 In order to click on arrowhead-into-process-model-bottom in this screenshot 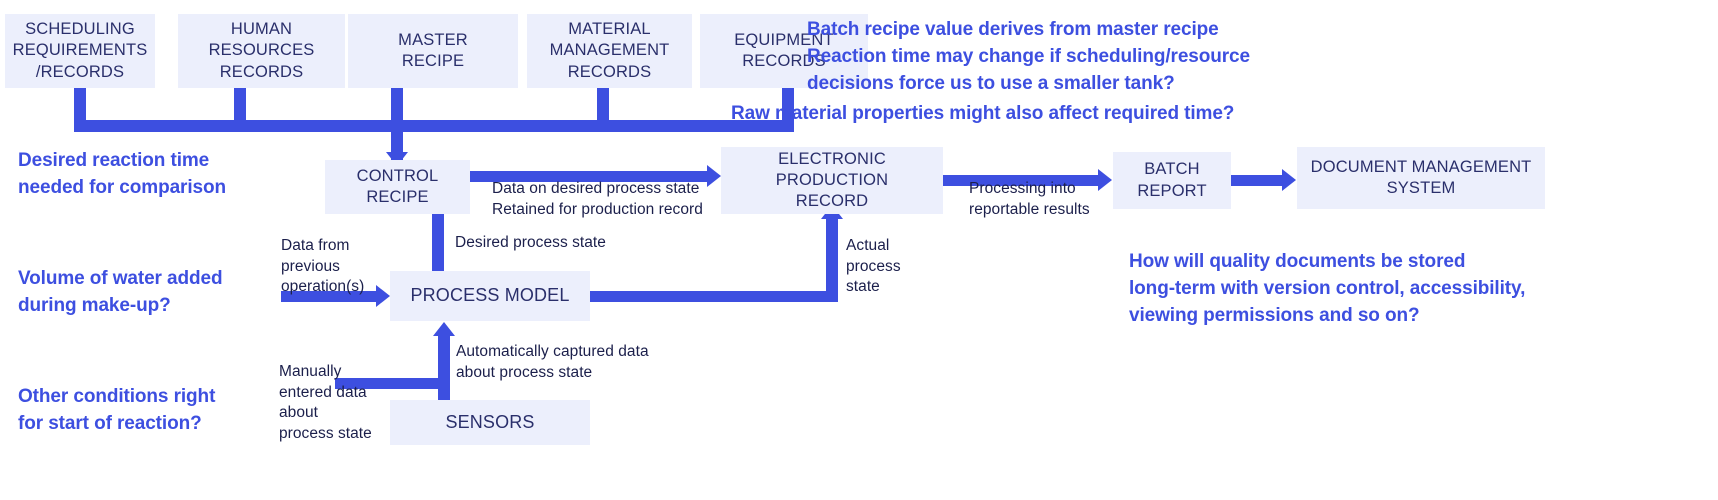, I will do `click(444, 329)`.